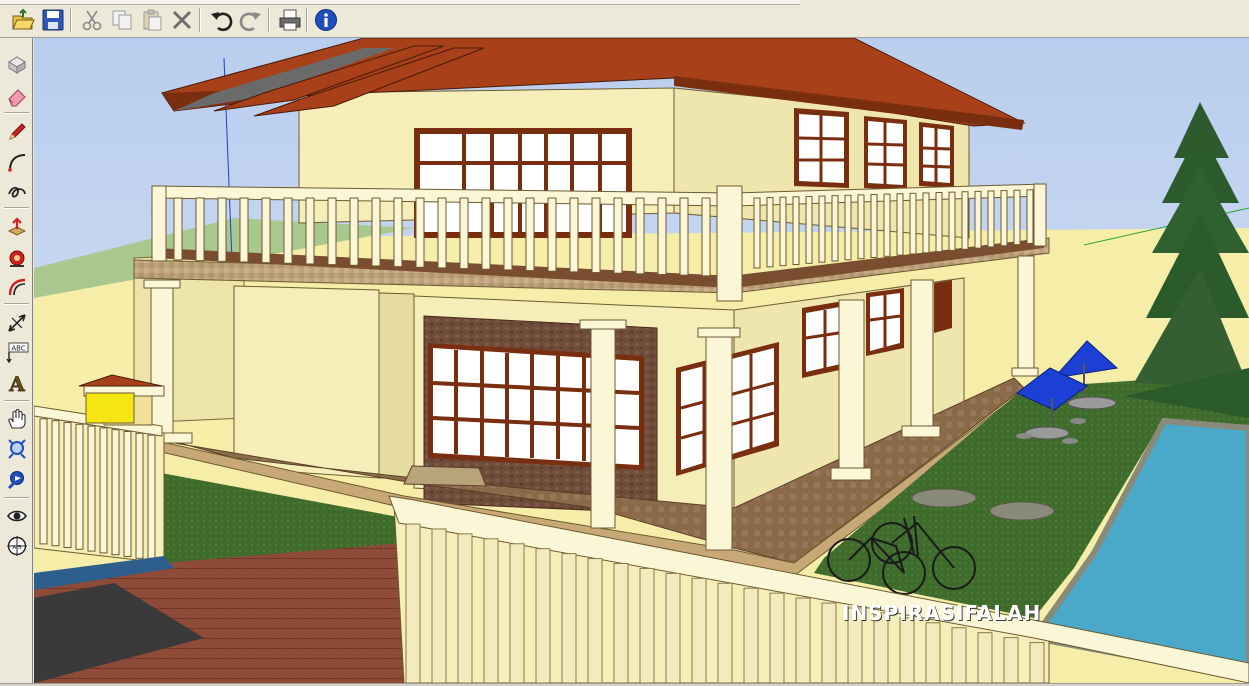 This screenshot has width=1249, height=686. Describe the element at coordinates (18, 348) in the screenshot. I see `text-label-glyph: ABC` at that location.